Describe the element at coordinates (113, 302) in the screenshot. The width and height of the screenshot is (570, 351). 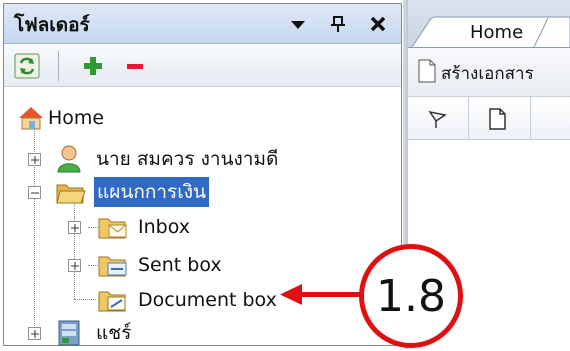
I see `document-folder-icon` at that location.